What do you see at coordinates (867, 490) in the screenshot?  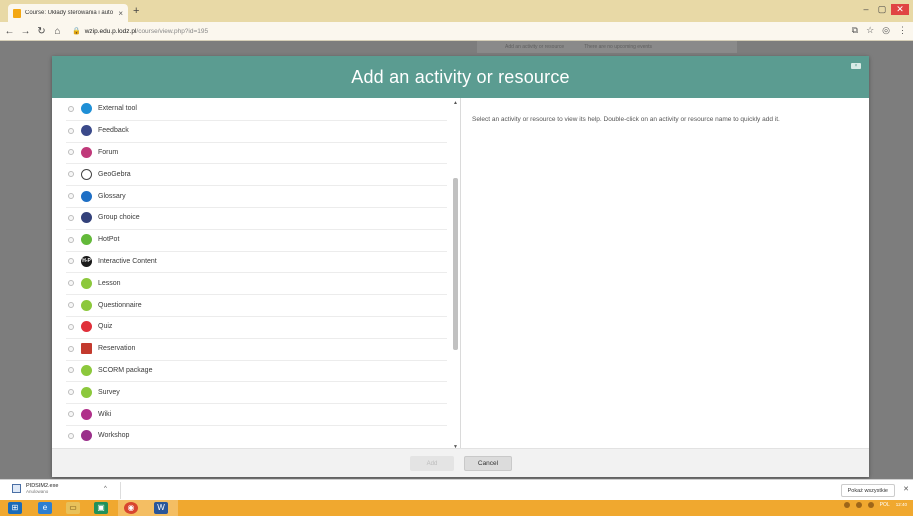 I see `show-all-button: Pokaż wszystkie` at bounding box center [867, 490].